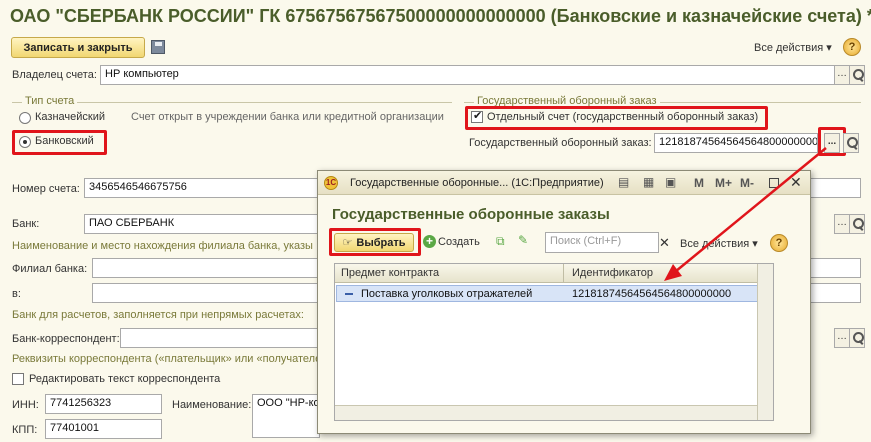 The image size is (871, 442). I want to click on owner-label: Владелец счета:, so click(54, 75).